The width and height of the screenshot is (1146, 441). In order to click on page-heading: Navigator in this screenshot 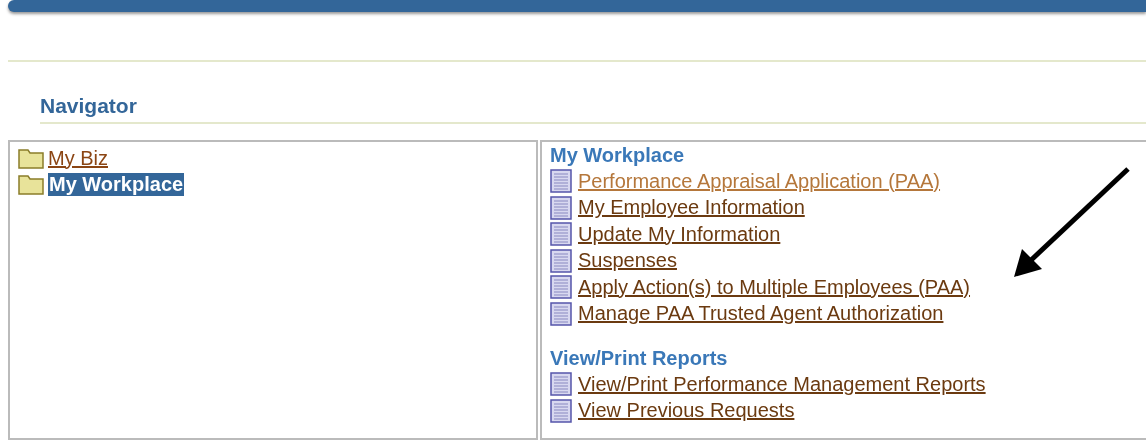, I will do `click(88, 105)`.